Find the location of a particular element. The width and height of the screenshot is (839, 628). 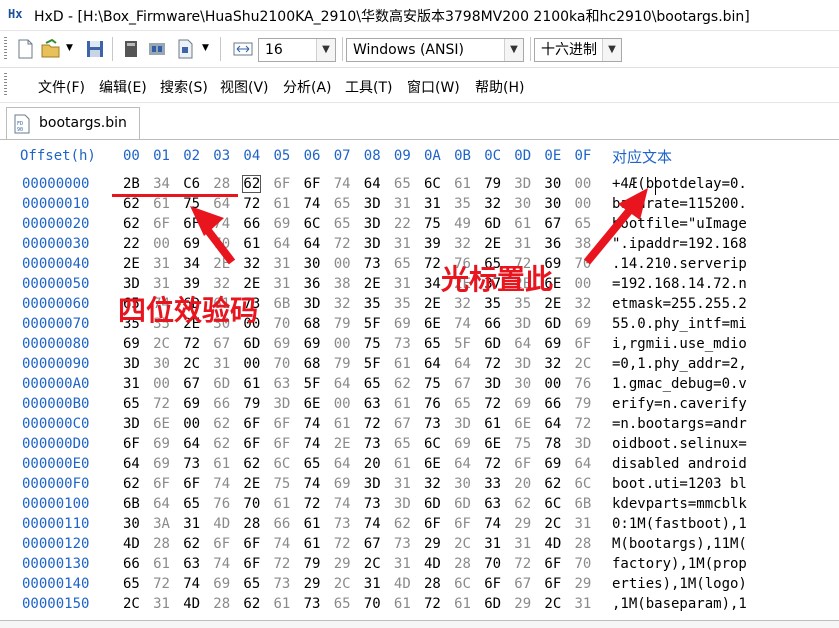

menu-window: 窗口(W) is located at coordinates (433, 87).